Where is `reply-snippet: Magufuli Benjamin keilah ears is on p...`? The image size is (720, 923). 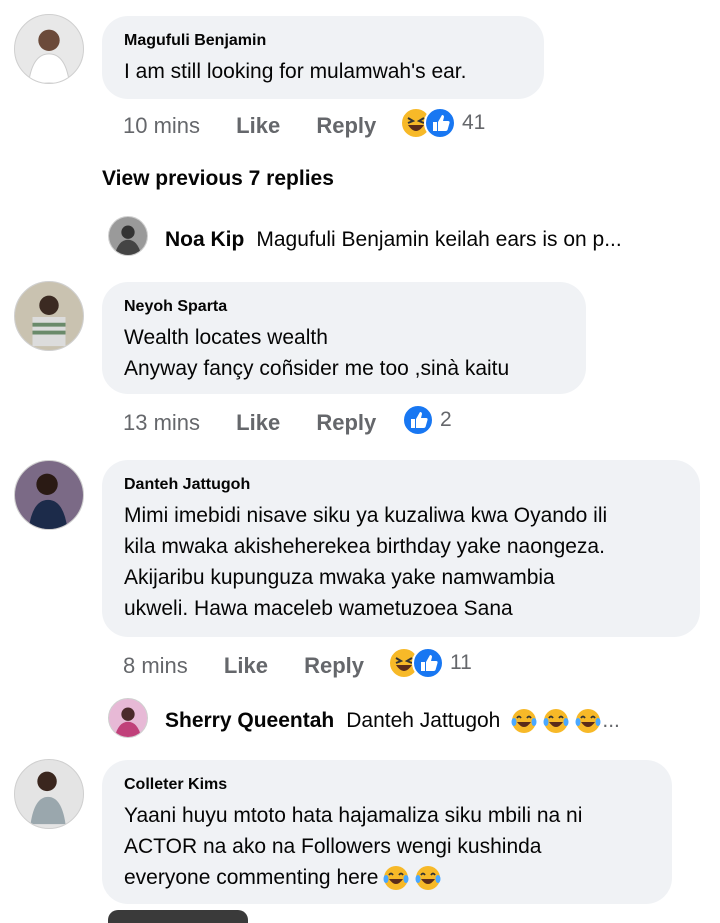 reply-snippet: Magufuli Benjamin keilah ears is on p... is located at coordinates (439, 239).